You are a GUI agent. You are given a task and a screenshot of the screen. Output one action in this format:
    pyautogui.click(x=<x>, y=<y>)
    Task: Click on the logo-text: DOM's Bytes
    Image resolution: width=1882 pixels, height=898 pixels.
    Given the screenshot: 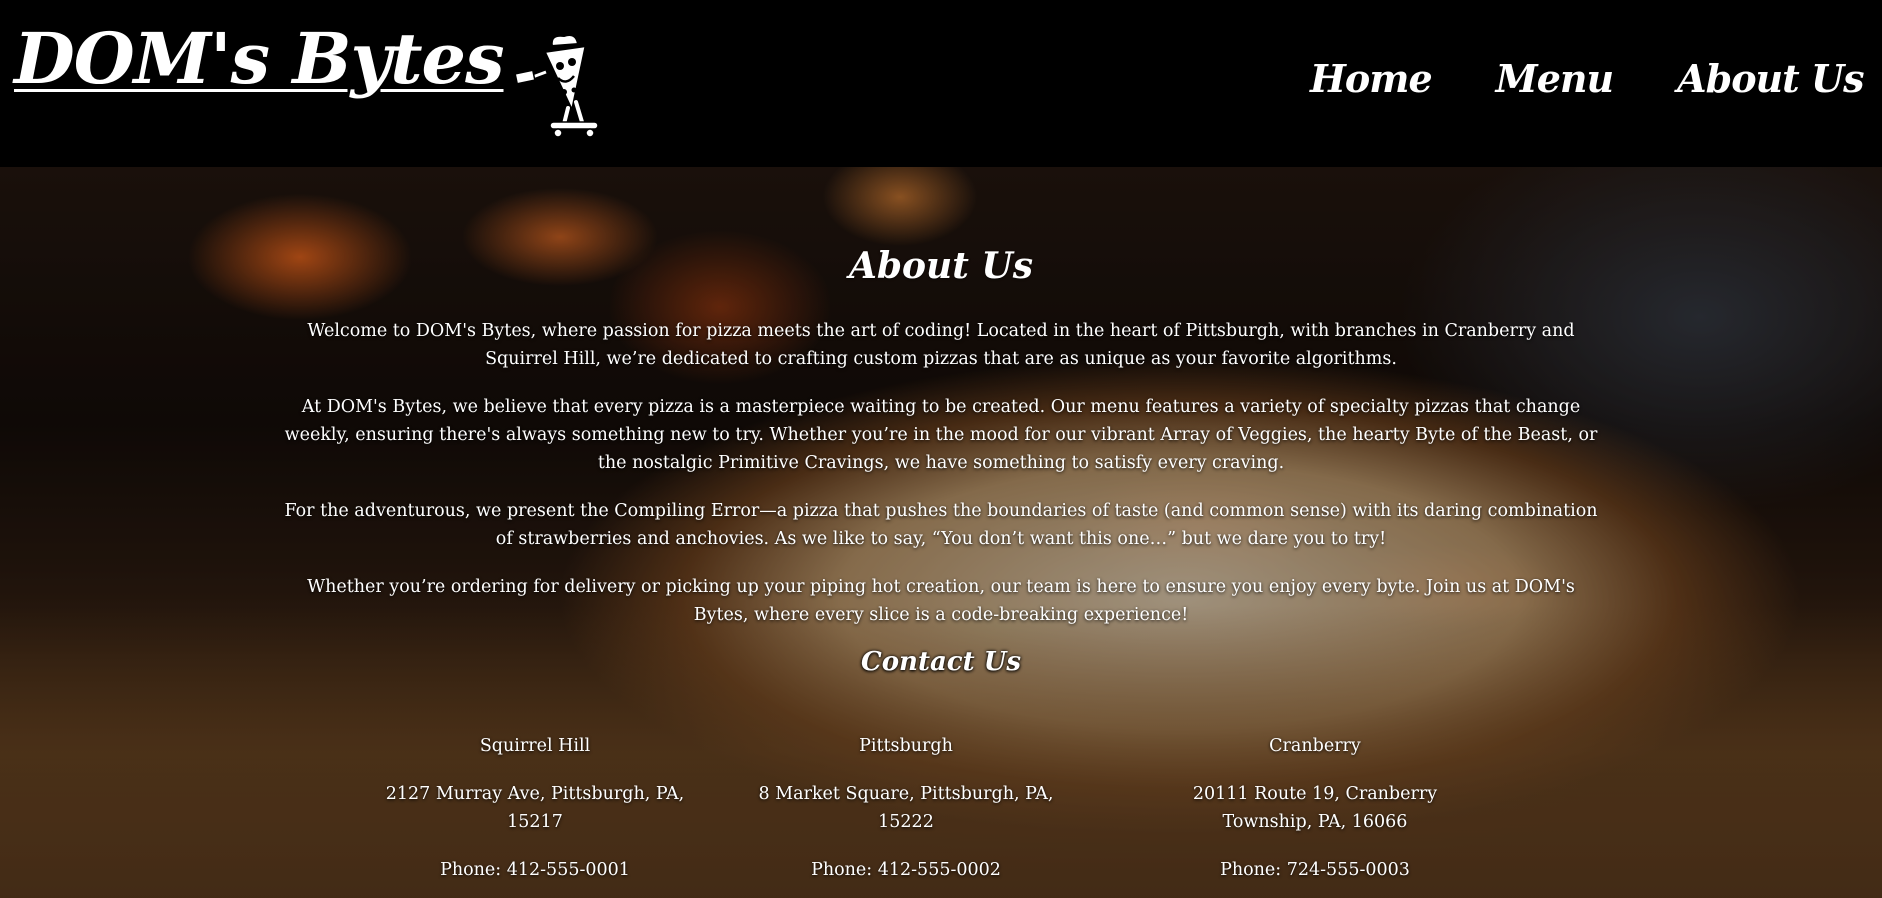 What is the action you would take?
    pyautogui.click(x=259, y=59)
    